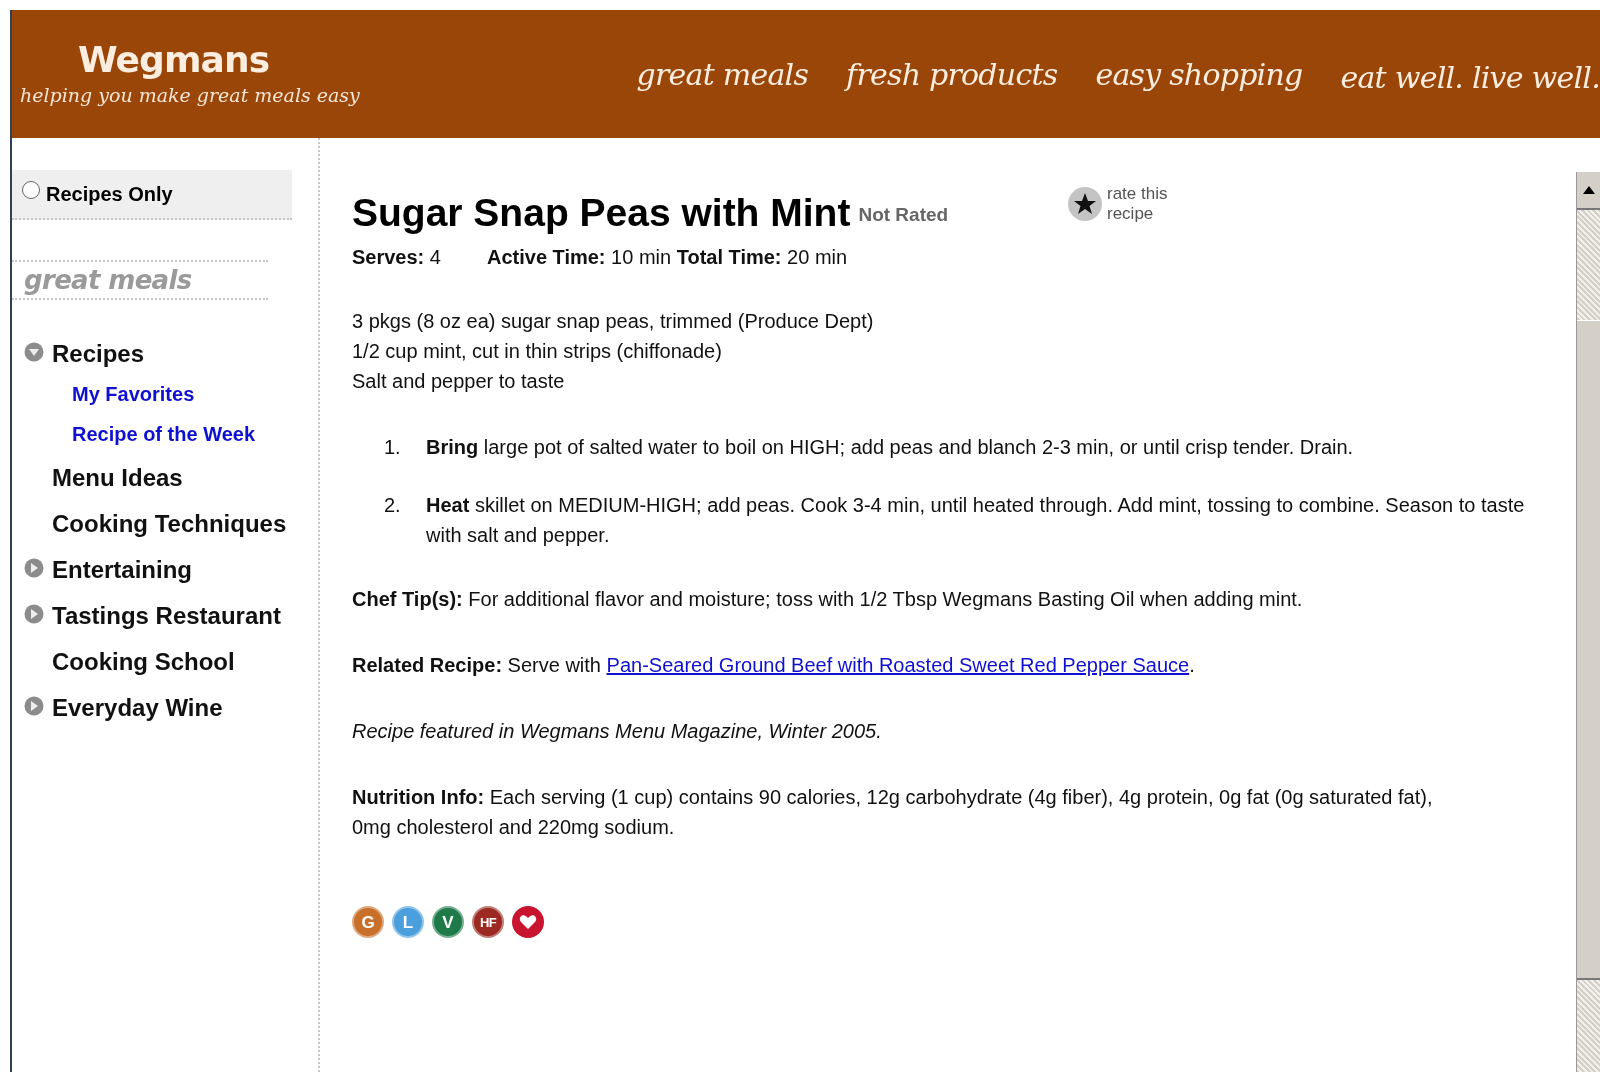 The image size is (1600, 1072). Describe the element at coordinates (459, 381) in the screenshot. I see `ingredient: Salt and pepper to taste` at that location.